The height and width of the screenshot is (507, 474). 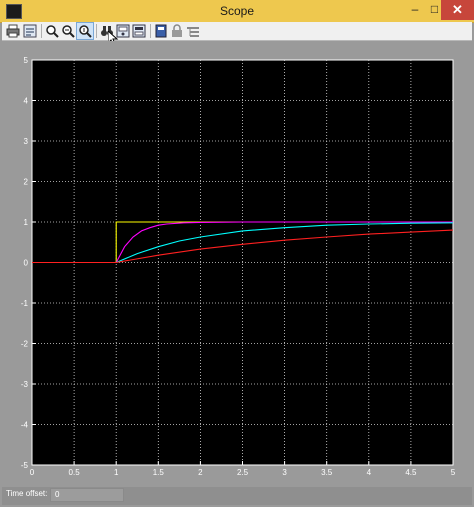 I want to click on x-tick-label: 3, so click(x=284, y=472).